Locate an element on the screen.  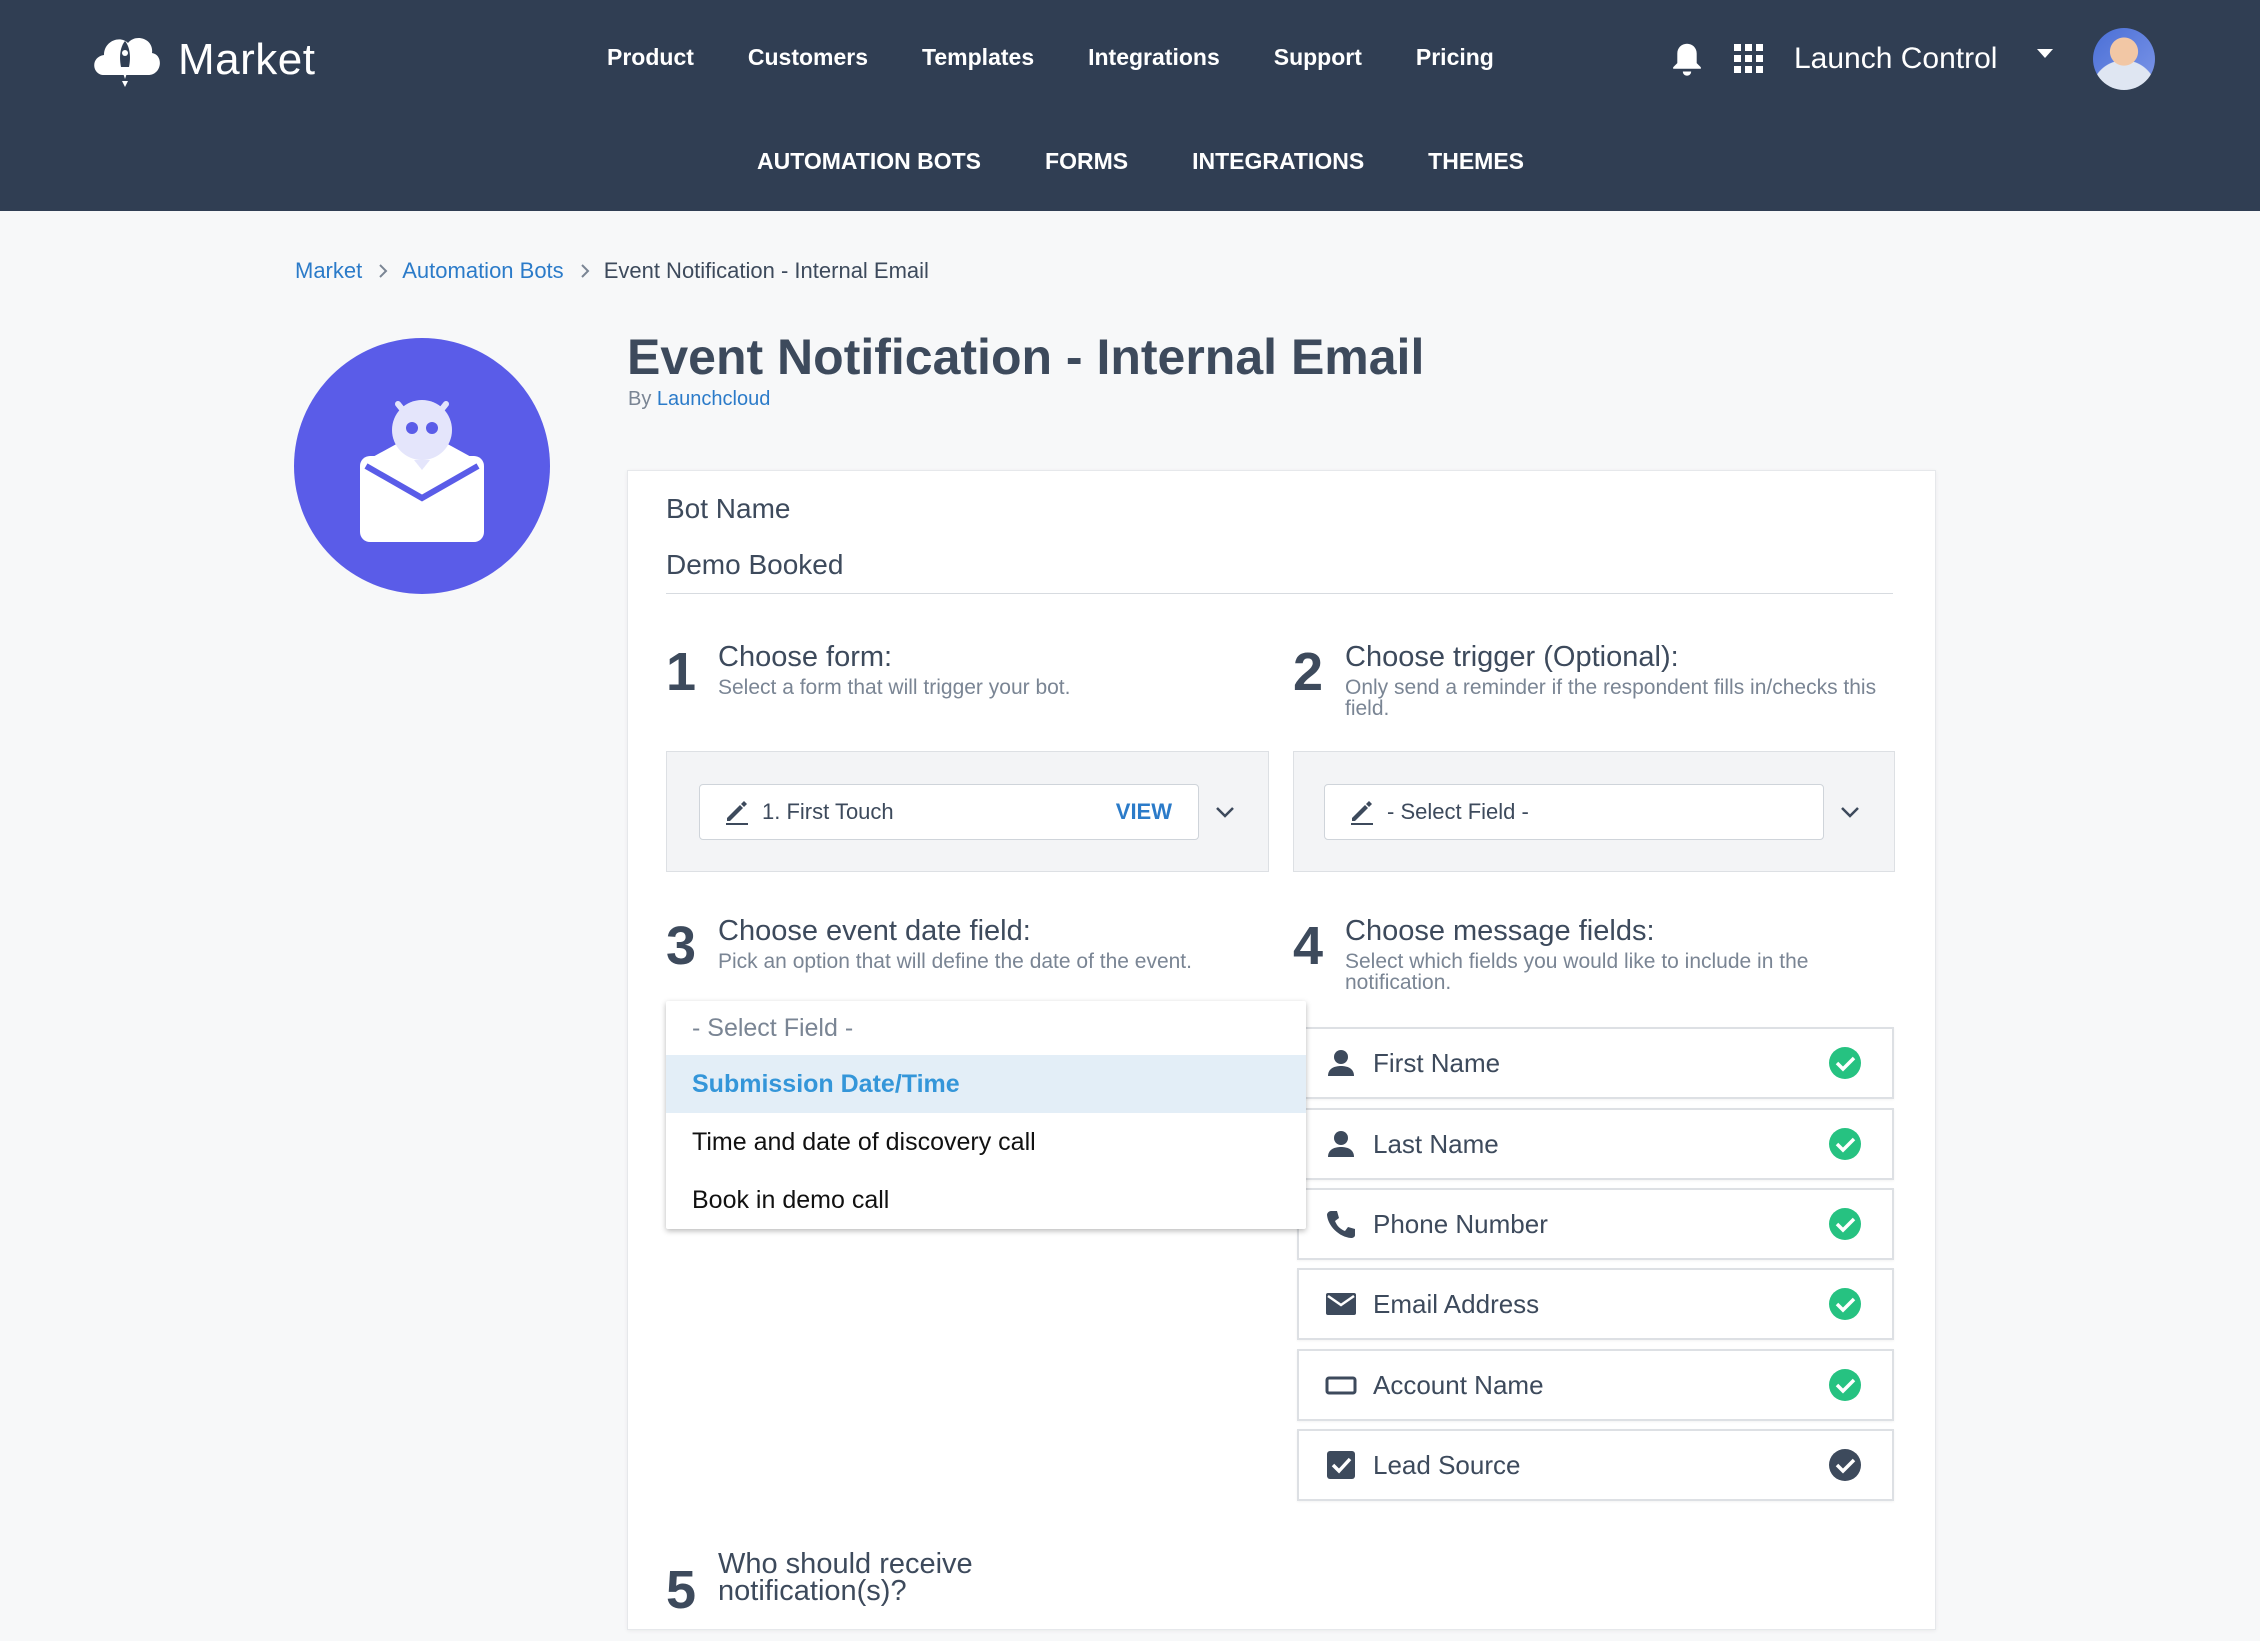
bot-avatar is located at coordinates (422, 466).